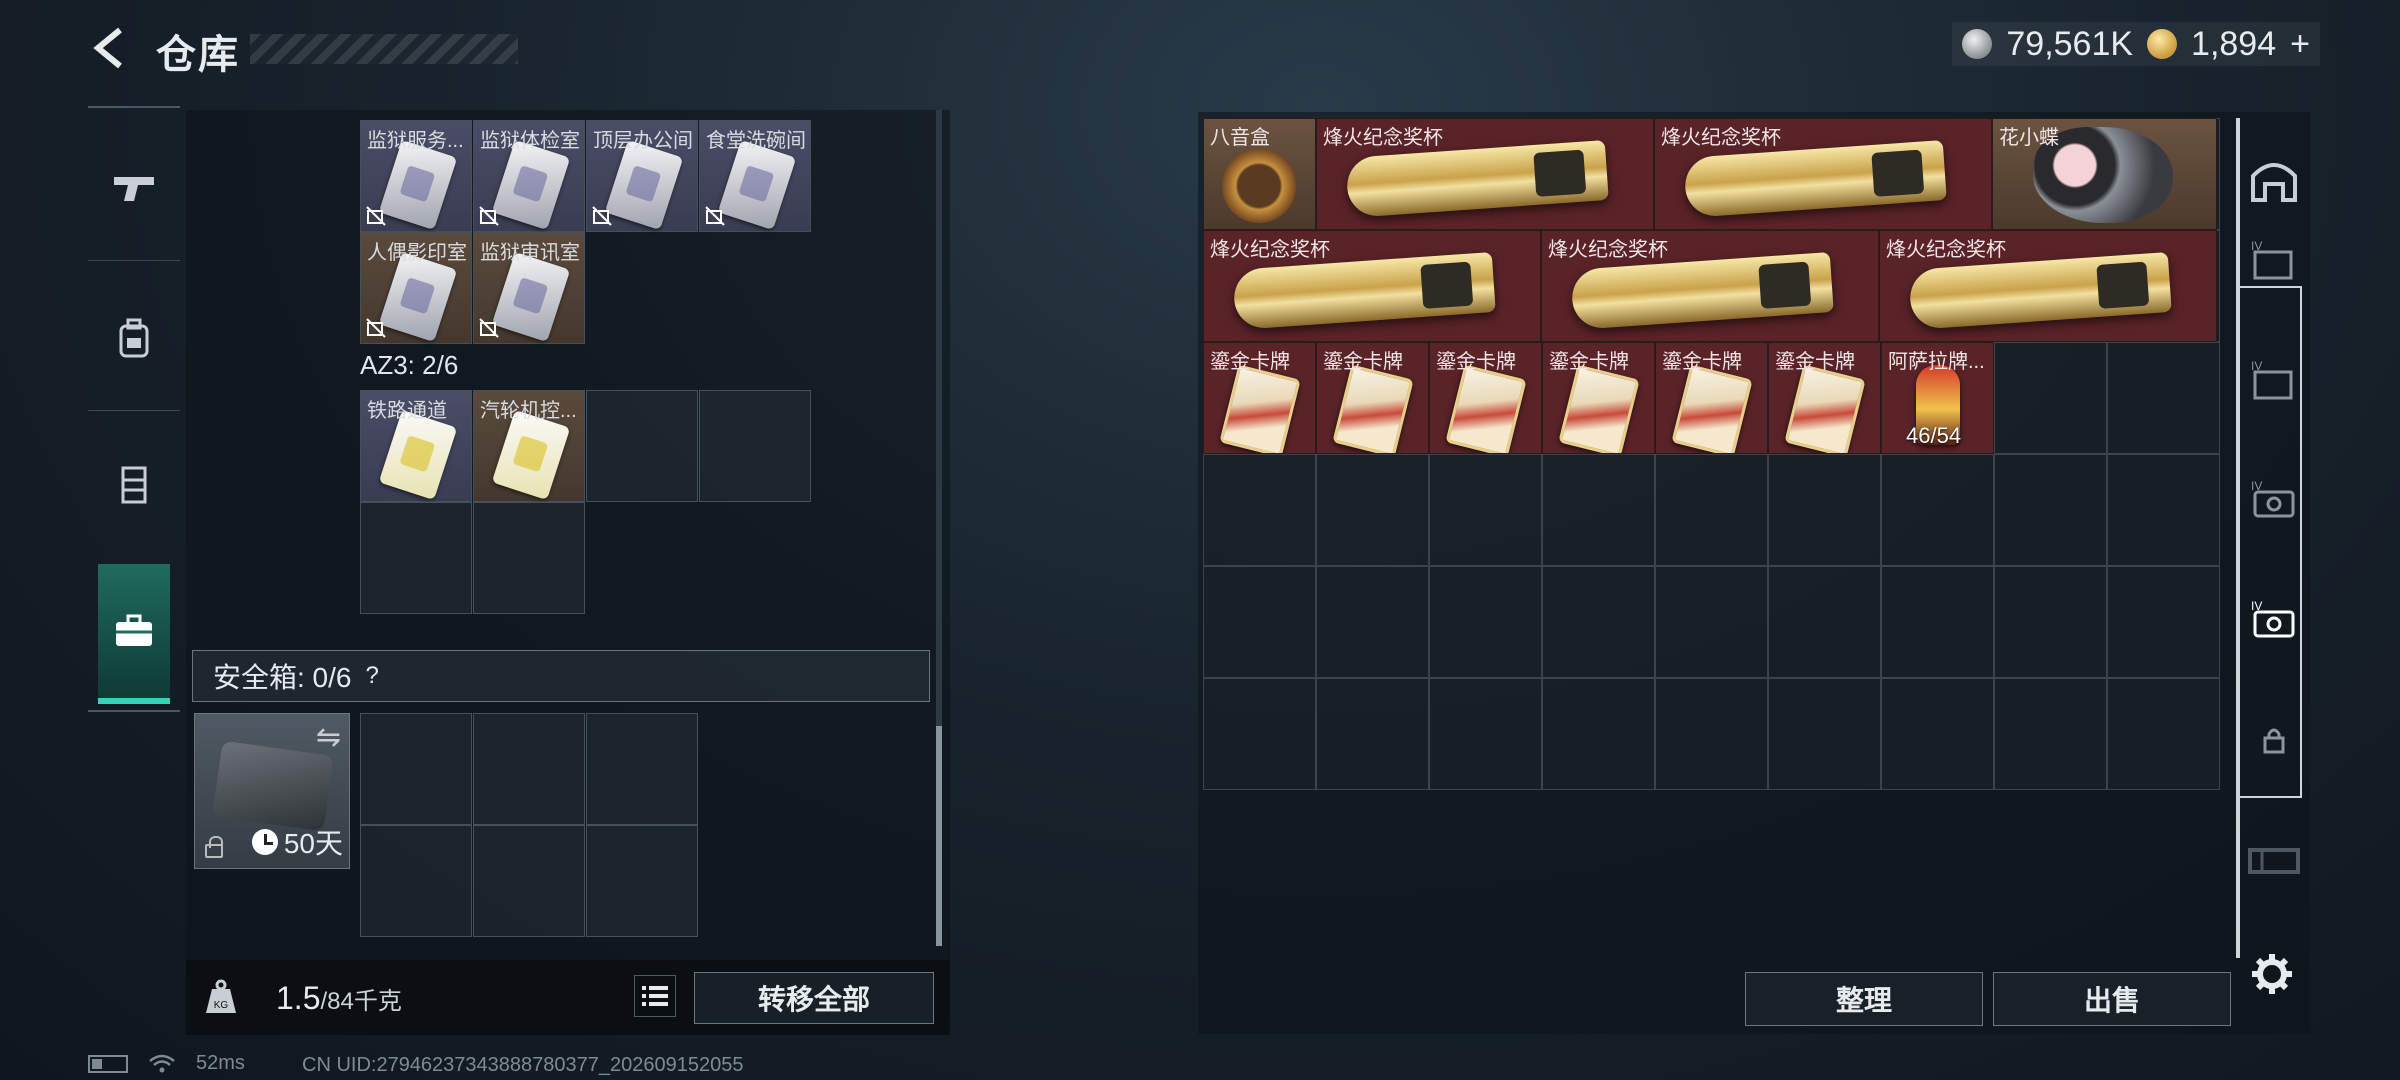  What do you see at coordinates (272, 791) in the screenshot?
I see `safe-box-case: ⇋ 50天` at bounding box center [272, 791].